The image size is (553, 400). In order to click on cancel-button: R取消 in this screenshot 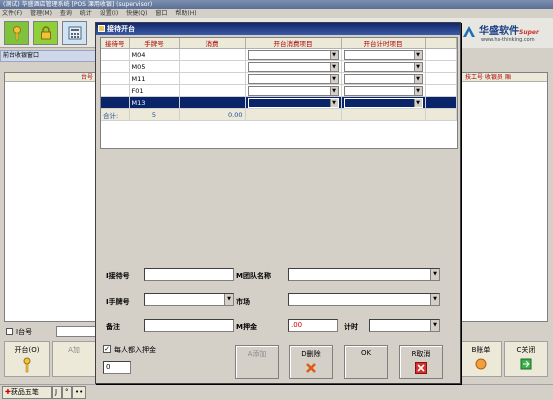, I will do `click(421, 362)`.